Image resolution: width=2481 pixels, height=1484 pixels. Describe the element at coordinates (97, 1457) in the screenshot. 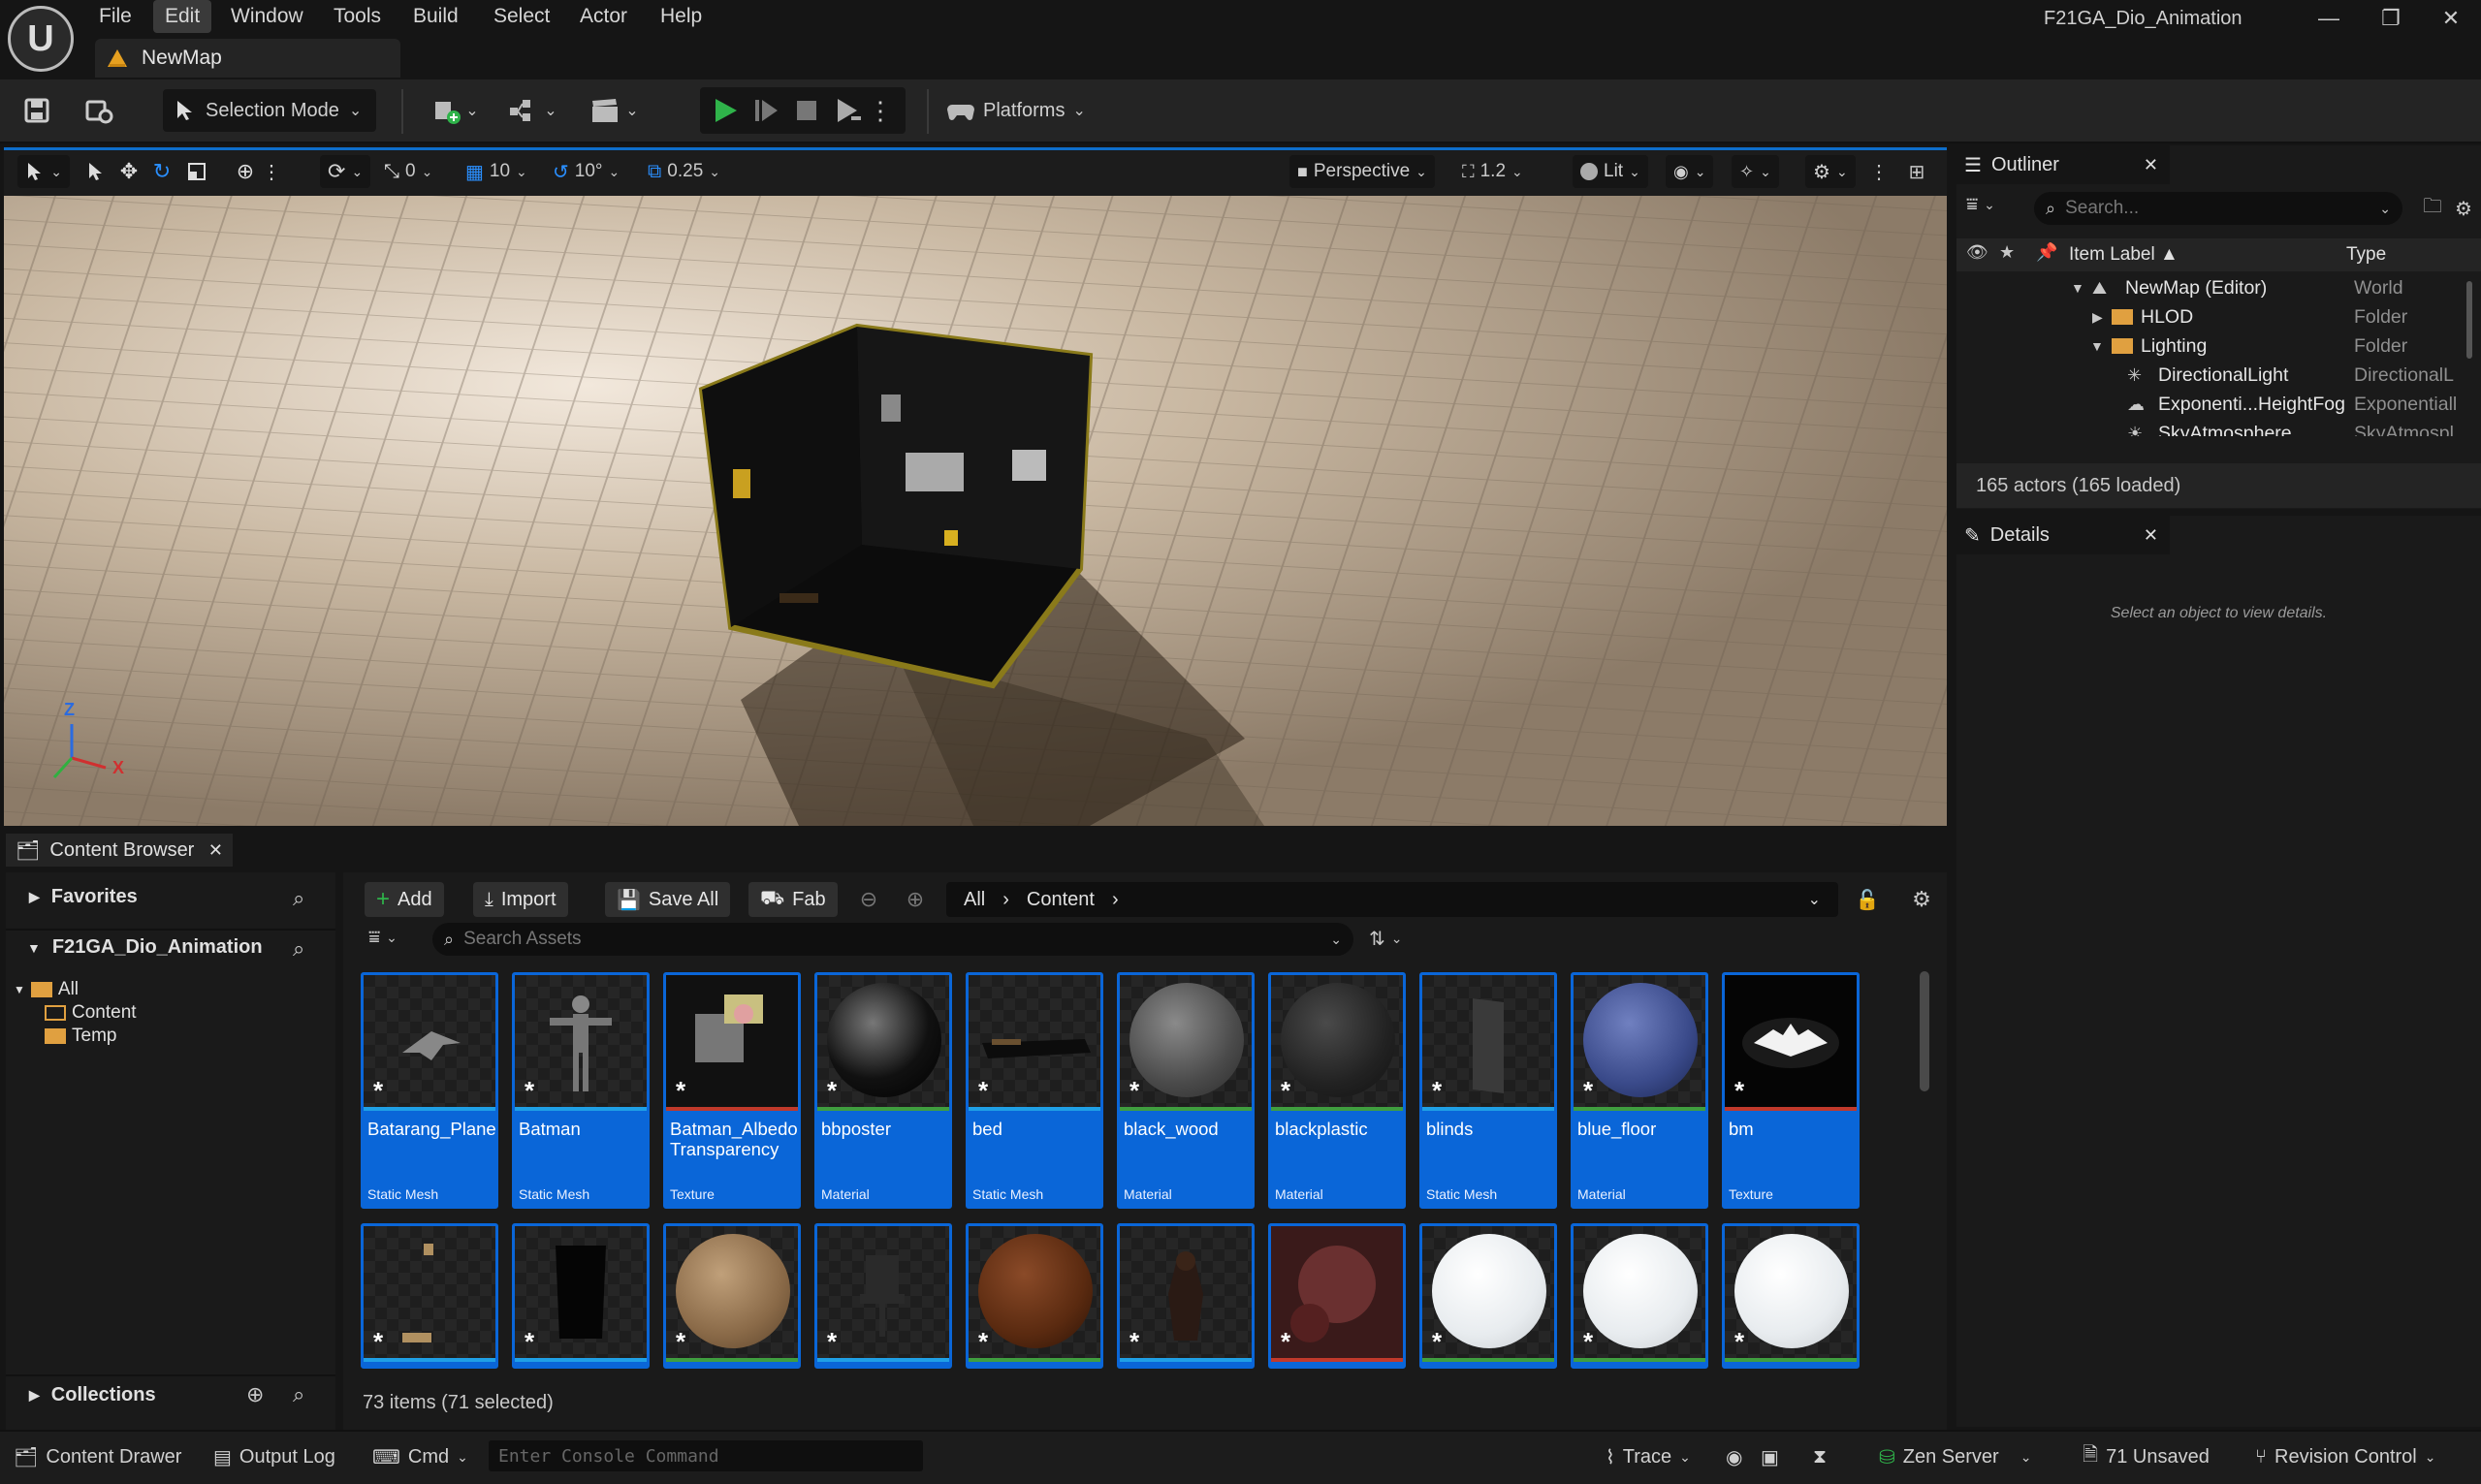

I see `content-drawer-button: 🗂 Content Drawer` at that location.